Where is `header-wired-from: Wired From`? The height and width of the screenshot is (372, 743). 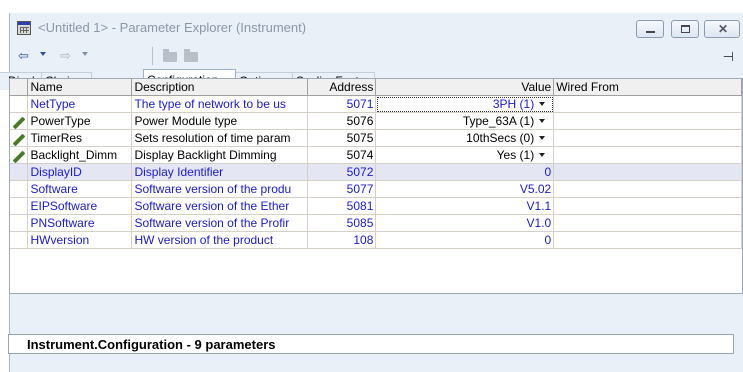
header-wired-from: Wired From is located at coordinates (647, 87).